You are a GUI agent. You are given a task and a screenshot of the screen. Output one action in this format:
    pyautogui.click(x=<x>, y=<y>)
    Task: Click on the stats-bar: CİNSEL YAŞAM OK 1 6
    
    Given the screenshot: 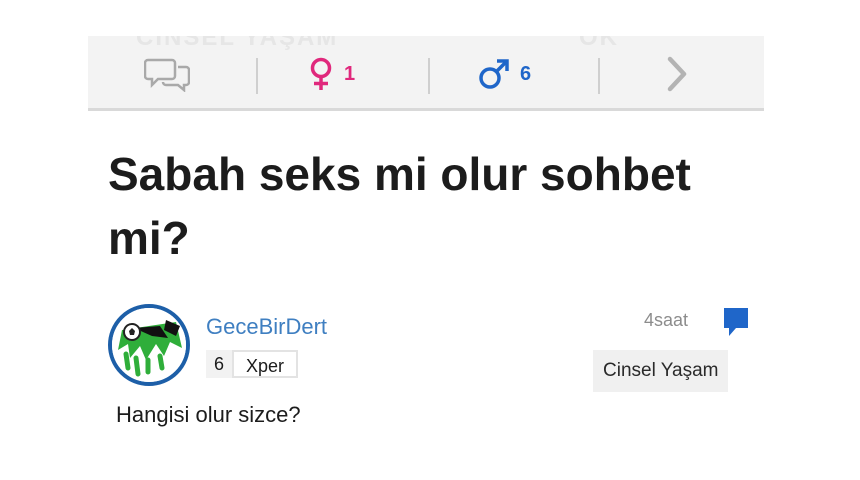 What is the action you would take?
    pyautogui.click(x=426, y=73)
    